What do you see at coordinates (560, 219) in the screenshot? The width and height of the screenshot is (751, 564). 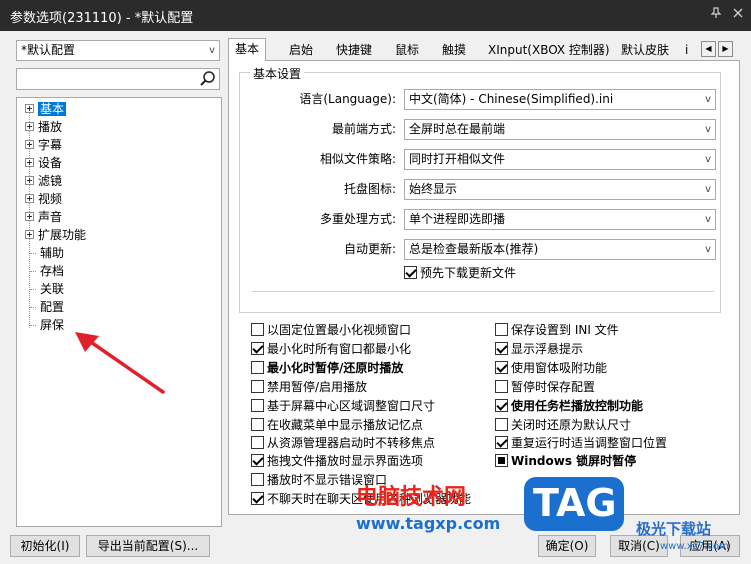 I see `multi-process-select: 单个进程即选即播 v` at bounding box center [560, 219].